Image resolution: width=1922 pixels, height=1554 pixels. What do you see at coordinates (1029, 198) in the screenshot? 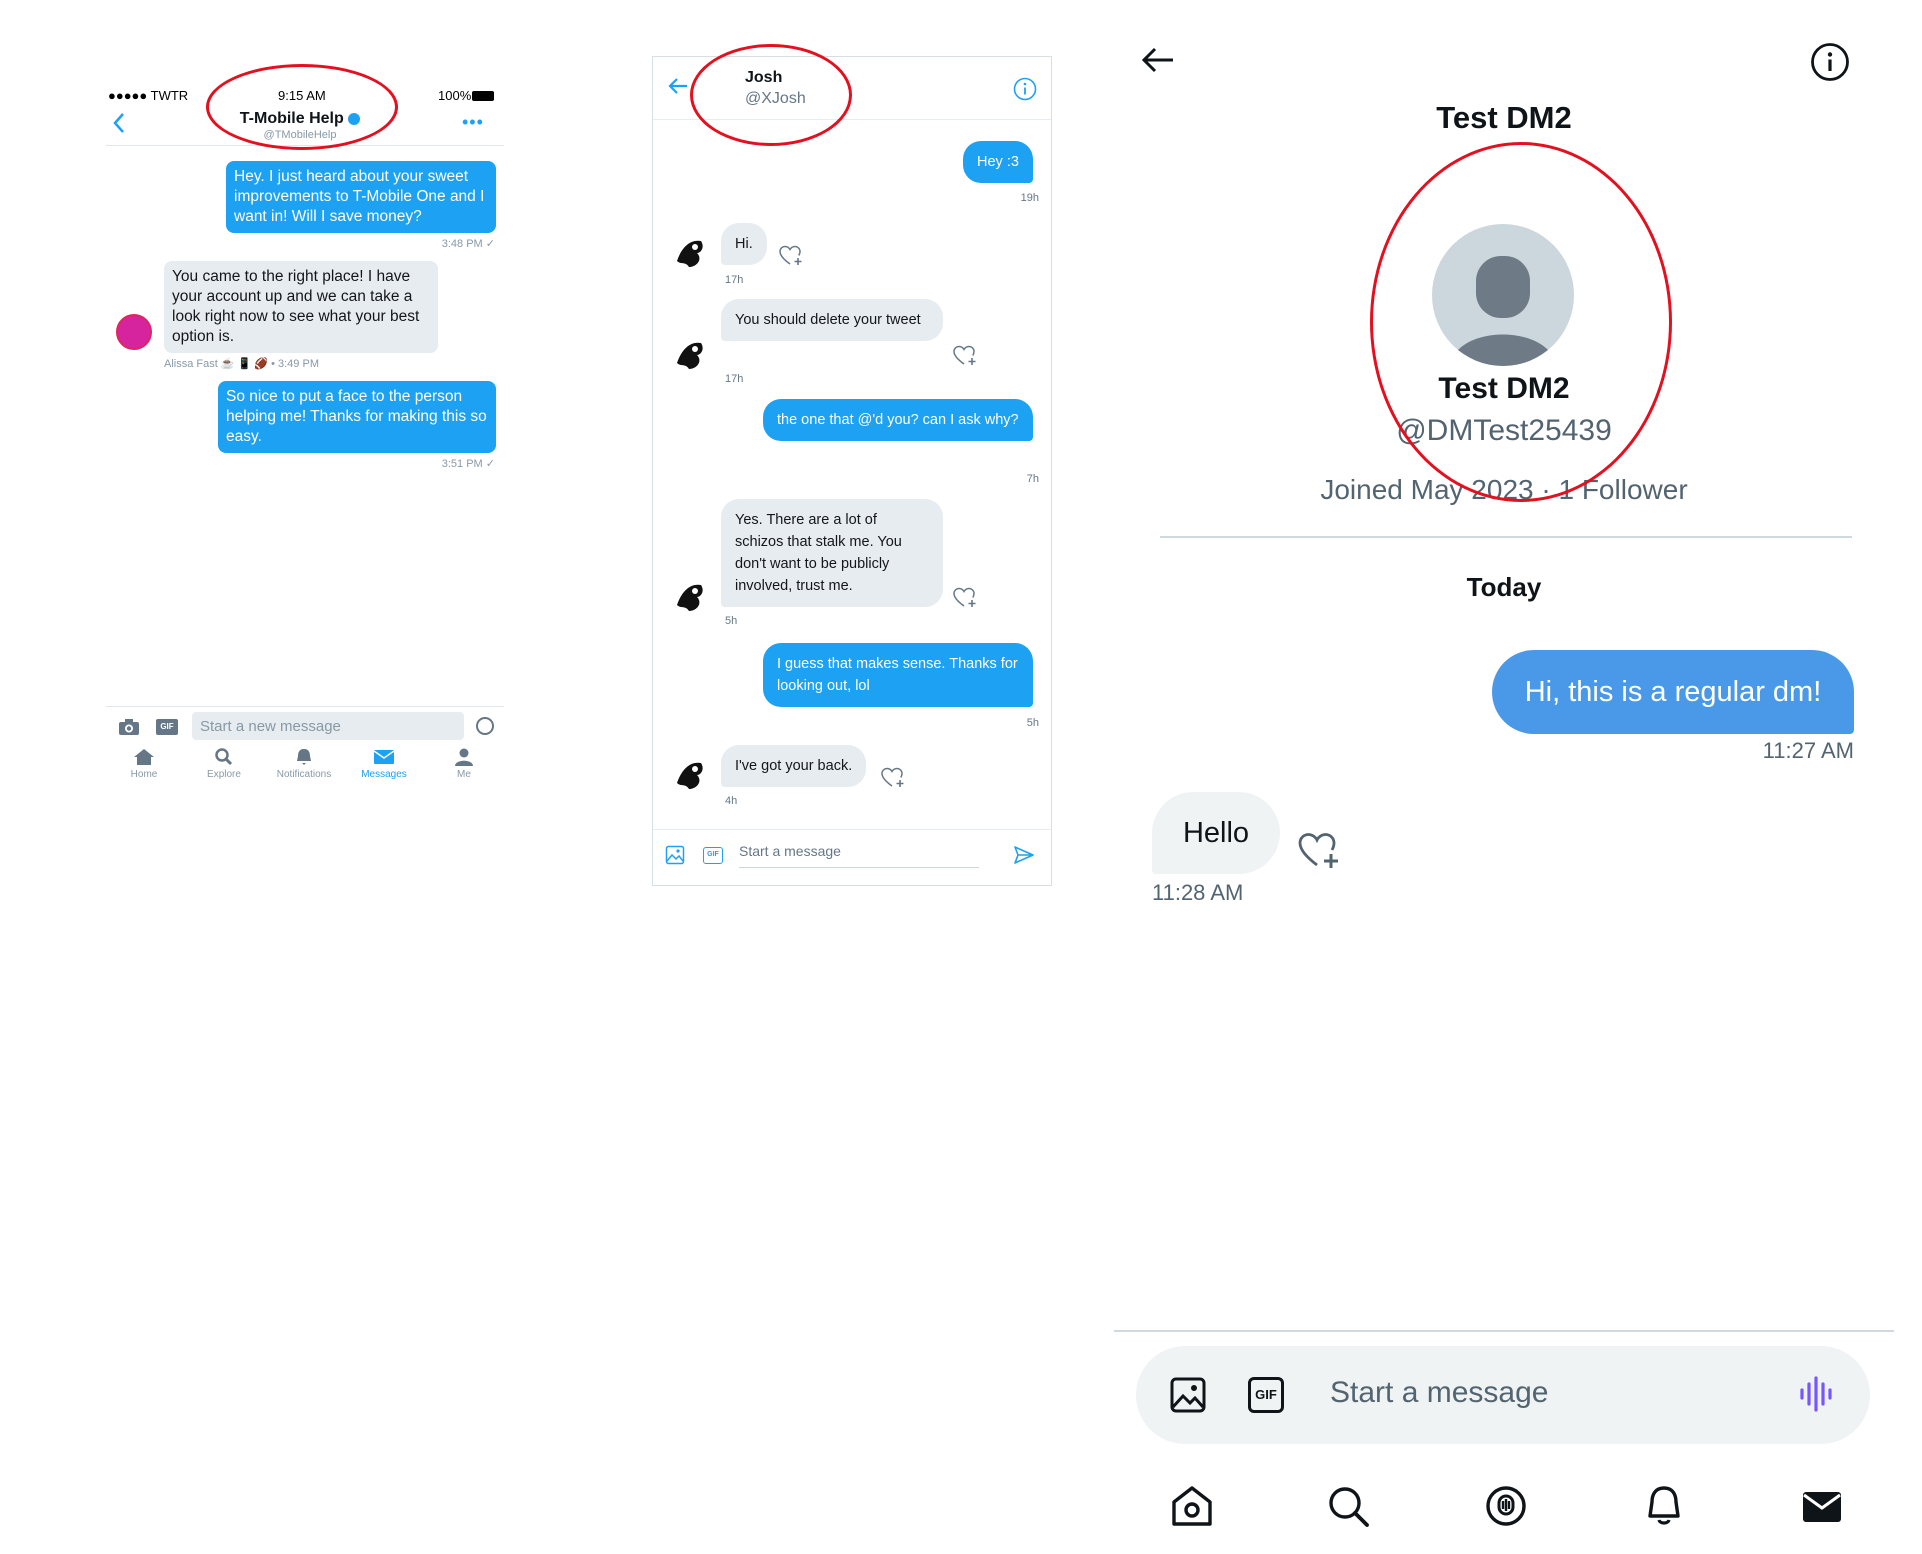
I see `message-timestamp: 19h` at bounding box center [1029, 198].